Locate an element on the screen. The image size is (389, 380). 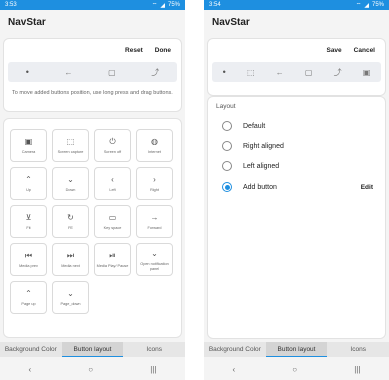
button-tile-label: Open notification panel is located at coordinates (154, 266).